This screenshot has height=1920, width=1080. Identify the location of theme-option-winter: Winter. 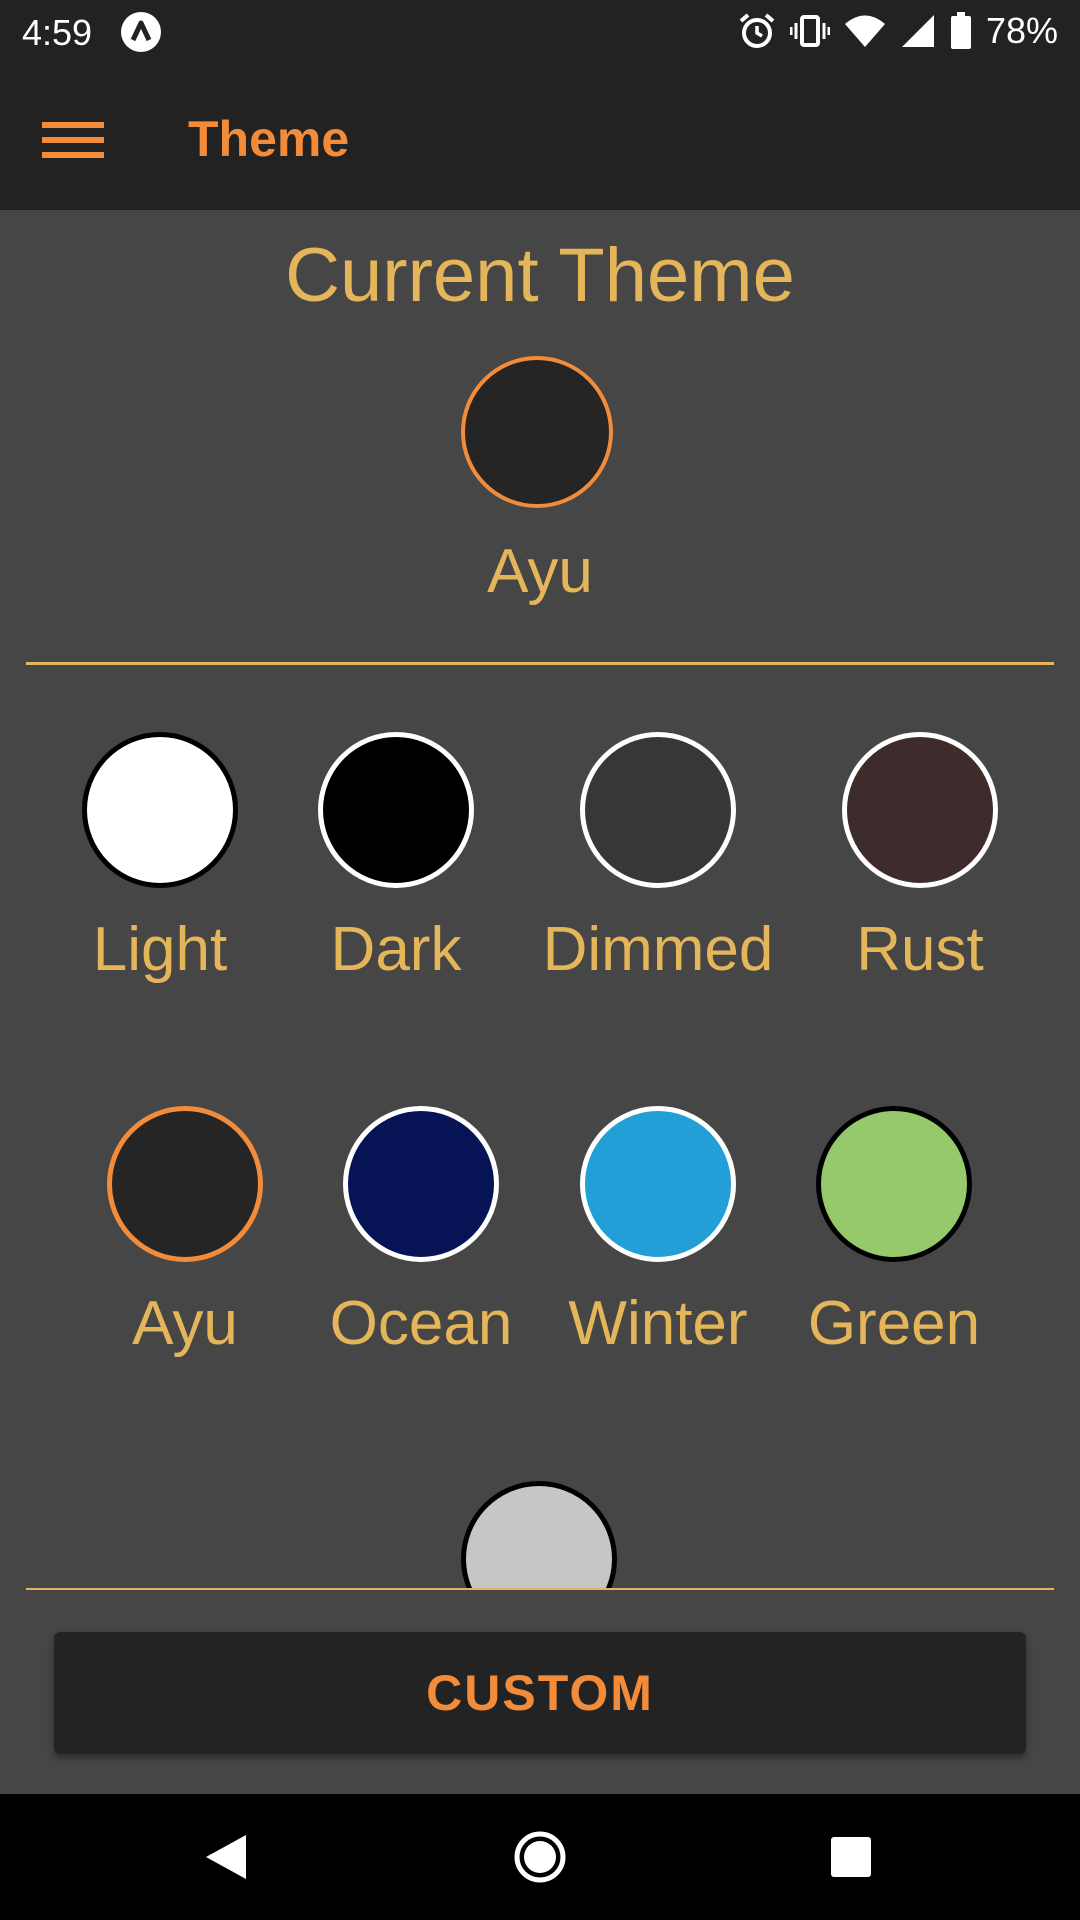
(658, 1232).